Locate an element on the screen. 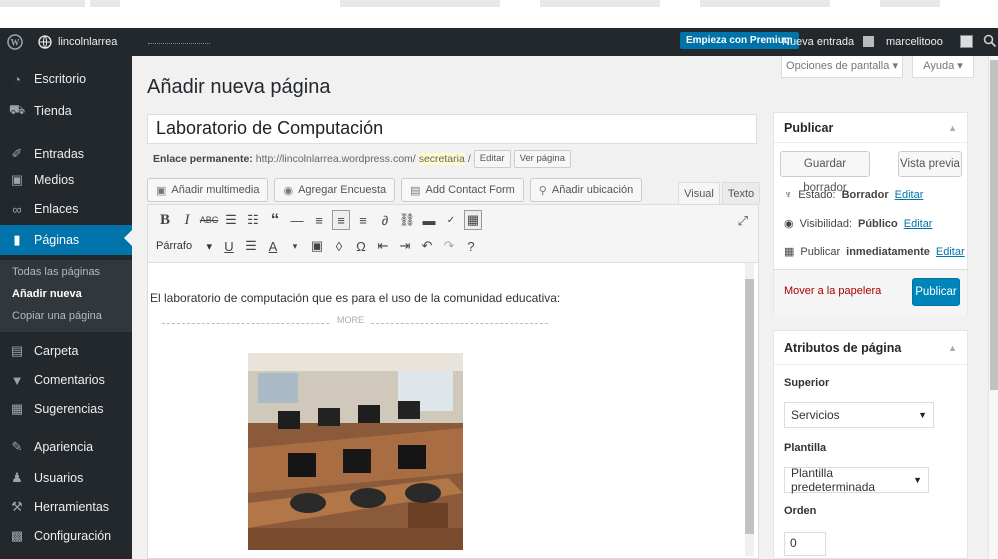 This screenshot has width=998, height=559. post-title-input: Laboratorio de Computación is located at coordinates (452, 129).